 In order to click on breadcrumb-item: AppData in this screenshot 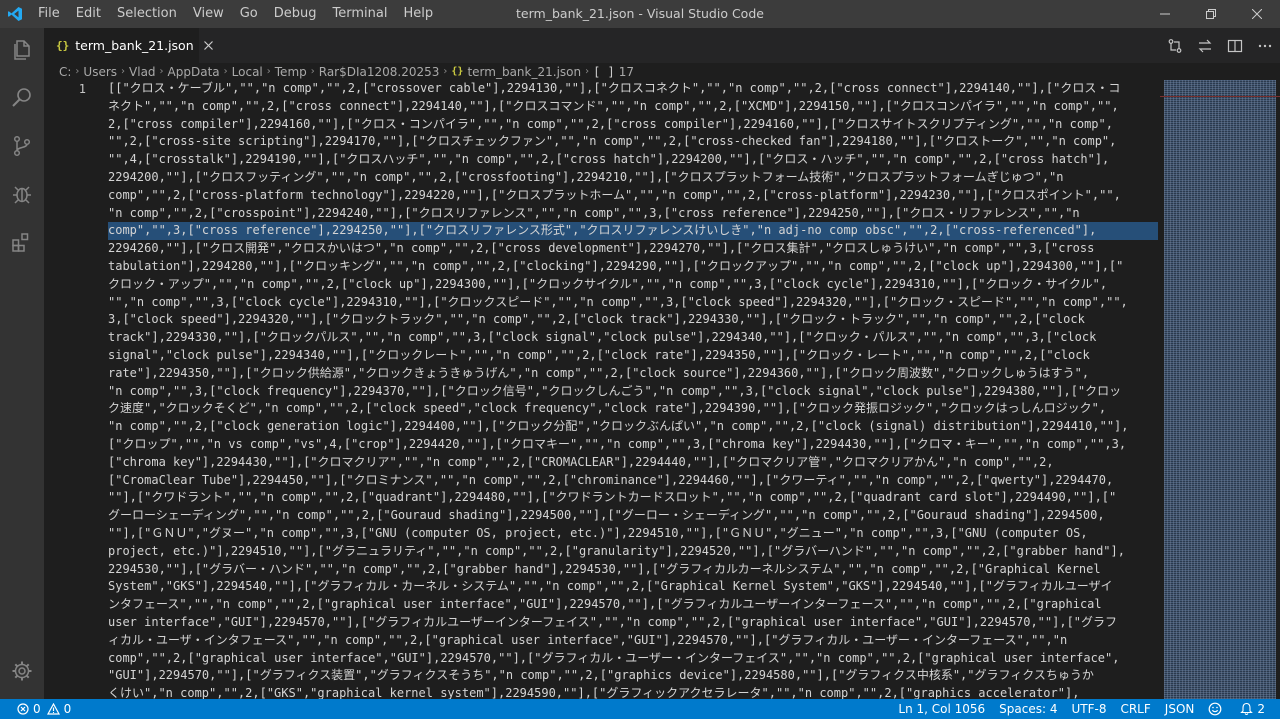, I will do `click(194, 72)`.